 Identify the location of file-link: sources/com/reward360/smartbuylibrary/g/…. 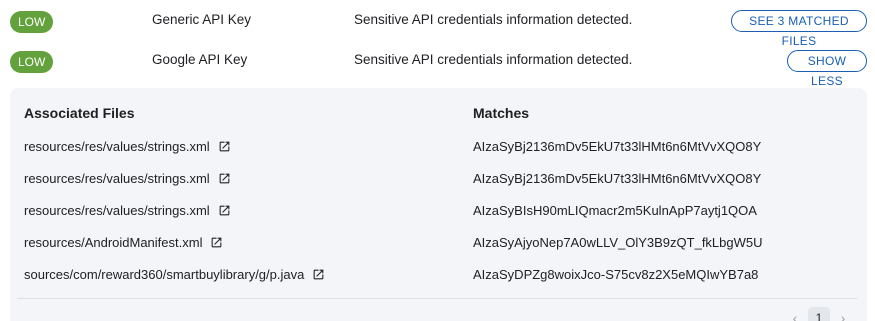
(174, 274).